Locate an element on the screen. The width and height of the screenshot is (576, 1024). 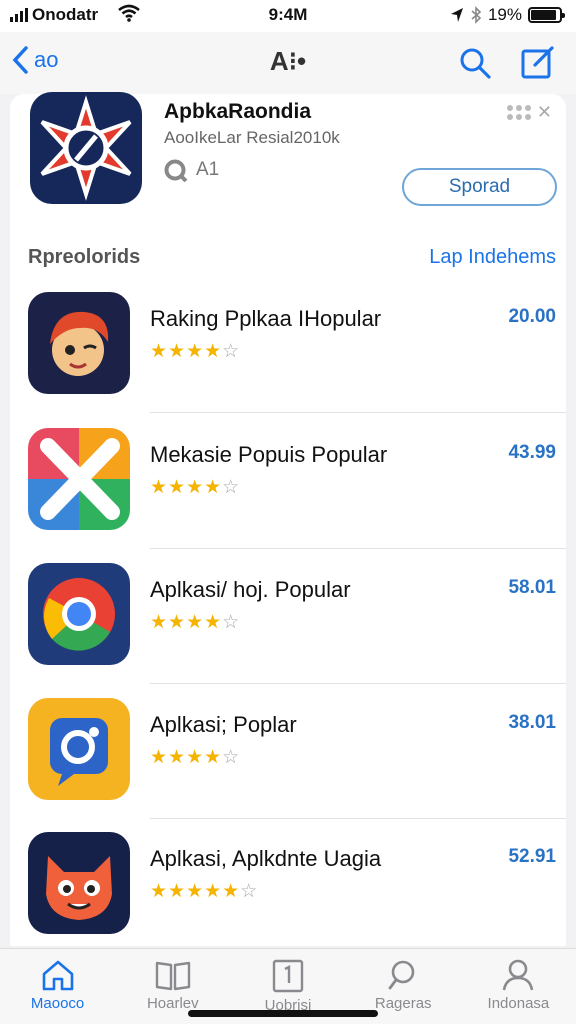
app-price: 20.00 is located at coordinates (532, 317).